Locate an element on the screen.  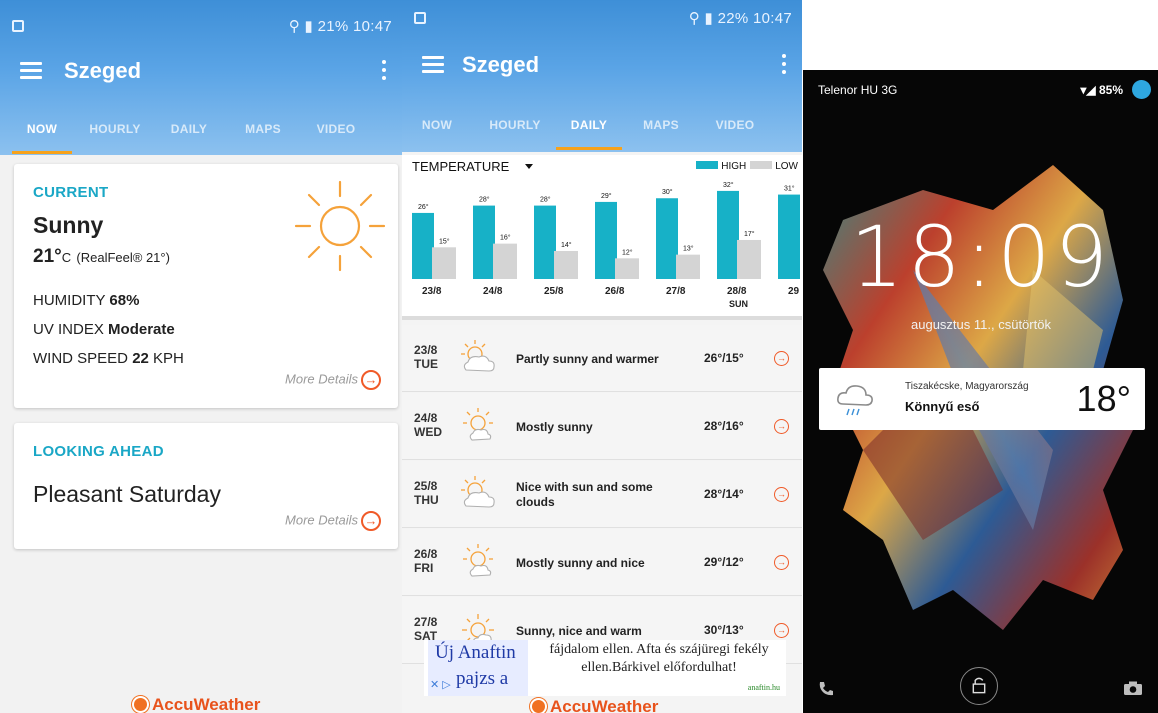
camera-icon is located at coordinates (1133, 688).